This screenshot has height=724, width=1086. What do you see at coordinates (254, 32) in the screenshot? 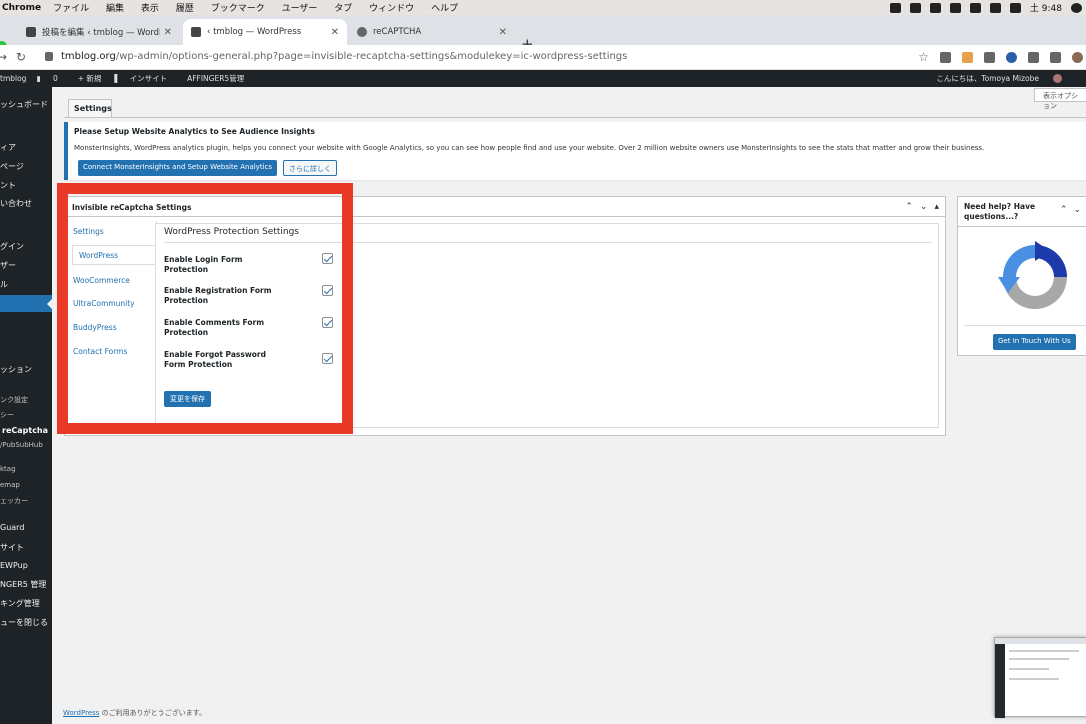
I see `tab-label: ‹ tmblog — WordPress` at bounding box center [254, 32].